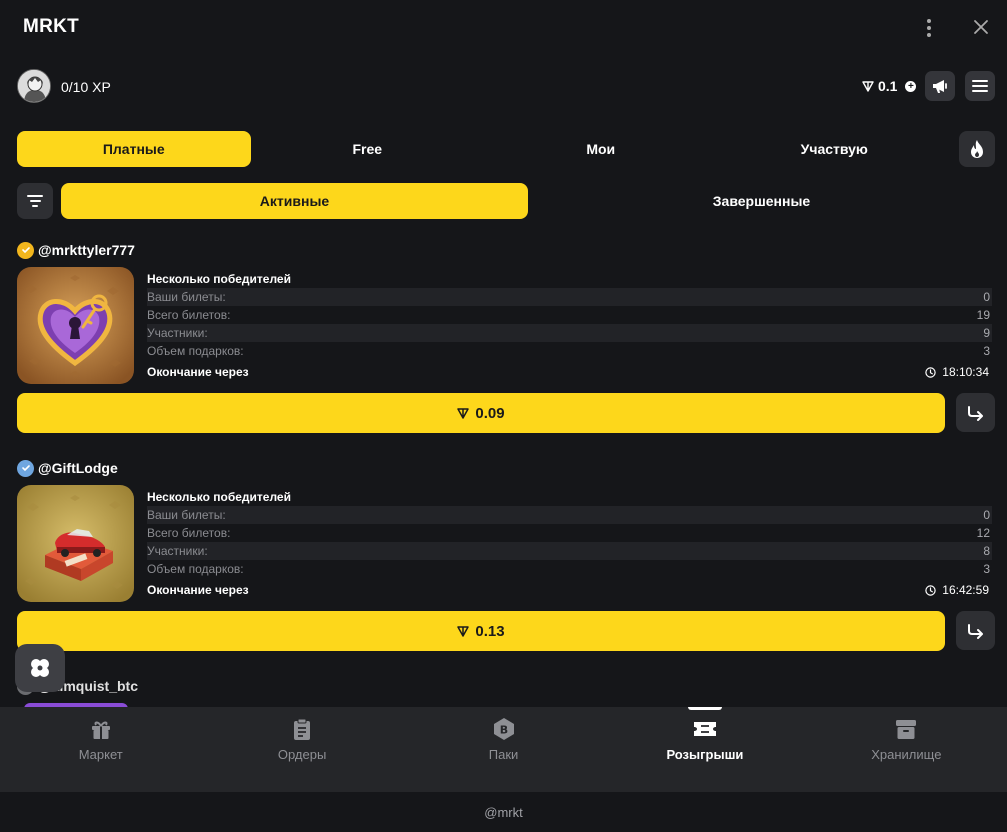  What do you see at coordinates (761, 201) in the screenshot?
I see `tab-finished: Завершенные` at bounding box center [761, 201].